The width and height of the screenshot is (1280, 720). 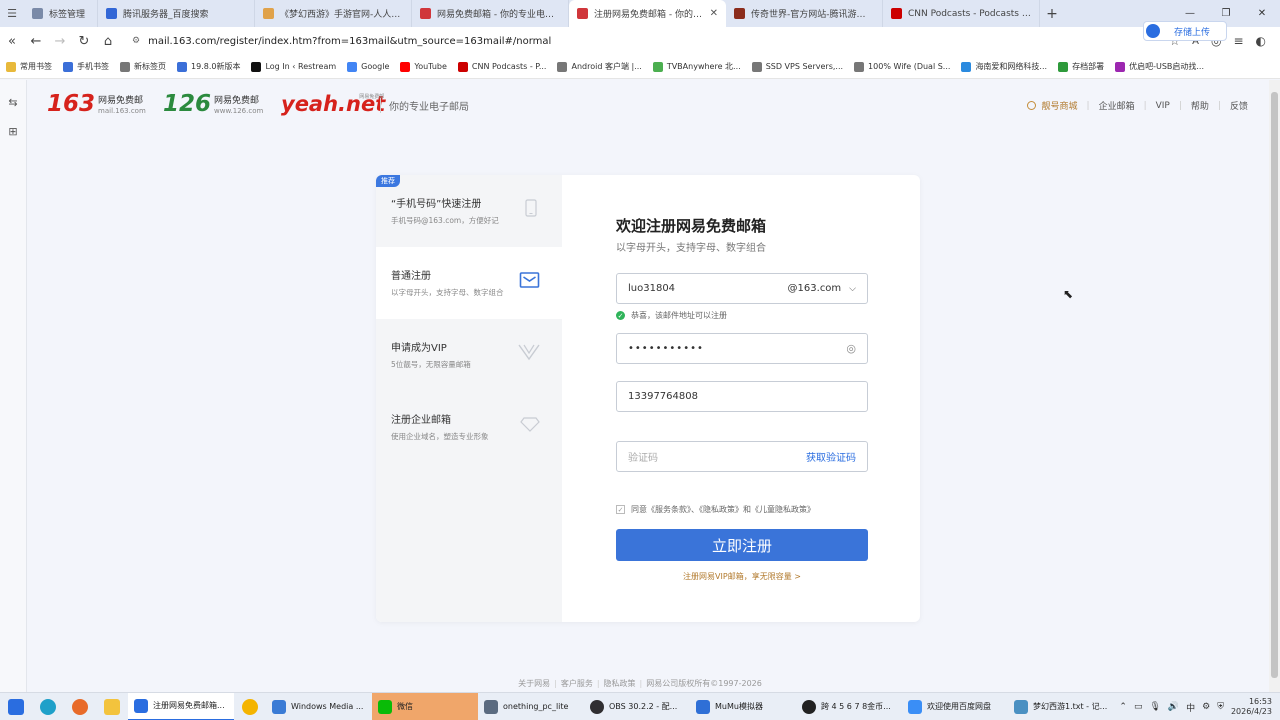 What do you see at coordinates (143, 66) in the screenshot?
I see `bookmark-item: 新标签页` at bounding box center [143, 66].